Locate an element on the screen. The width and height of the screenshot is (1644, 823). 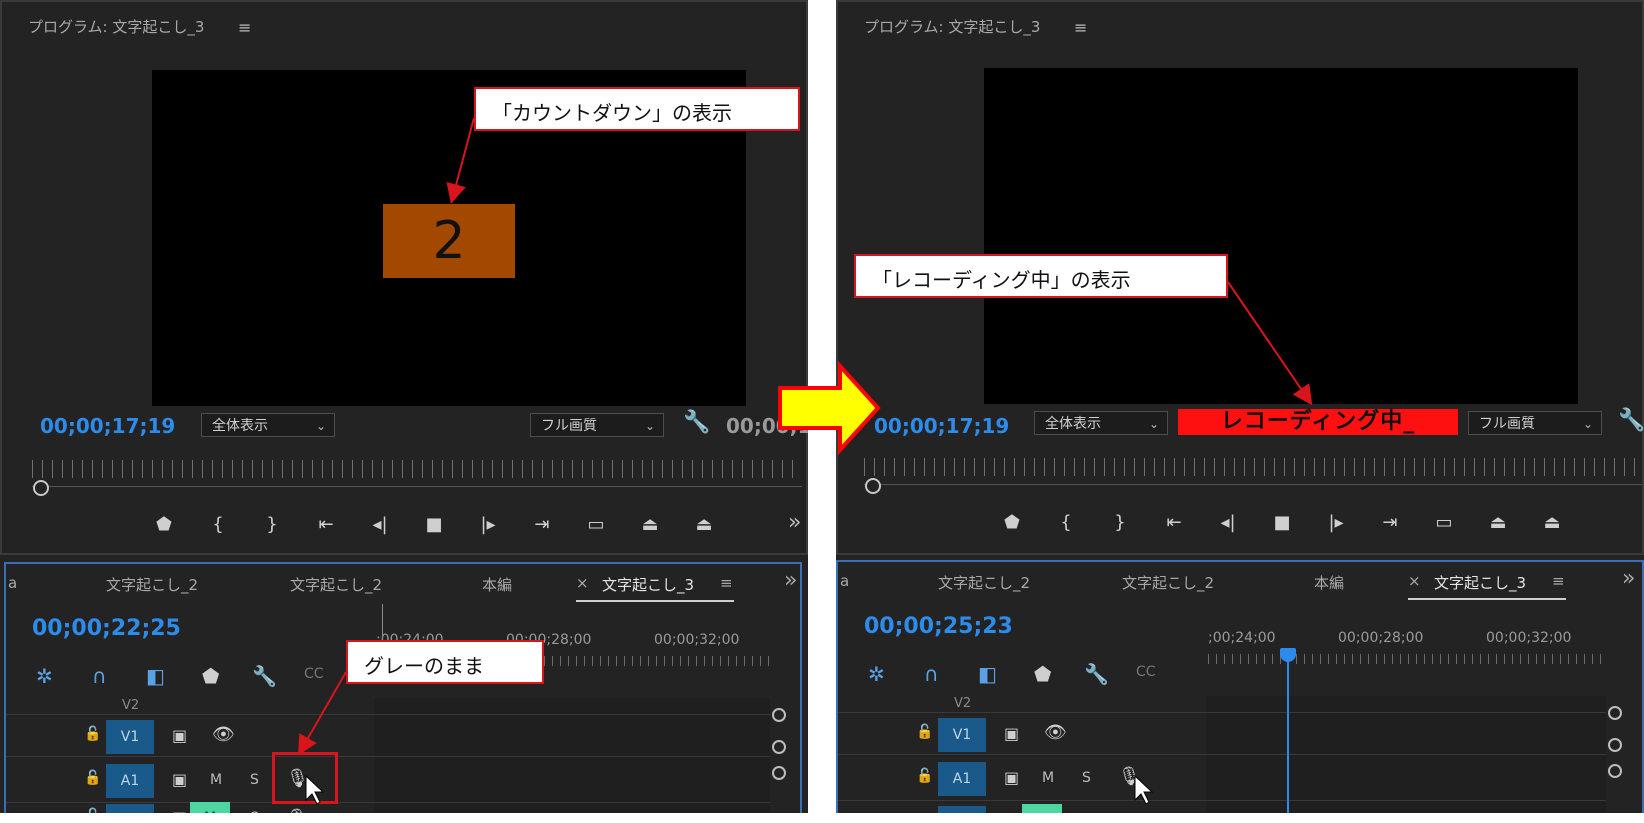
marker-icon: ⬟ is located at coordinates (1012, 522).